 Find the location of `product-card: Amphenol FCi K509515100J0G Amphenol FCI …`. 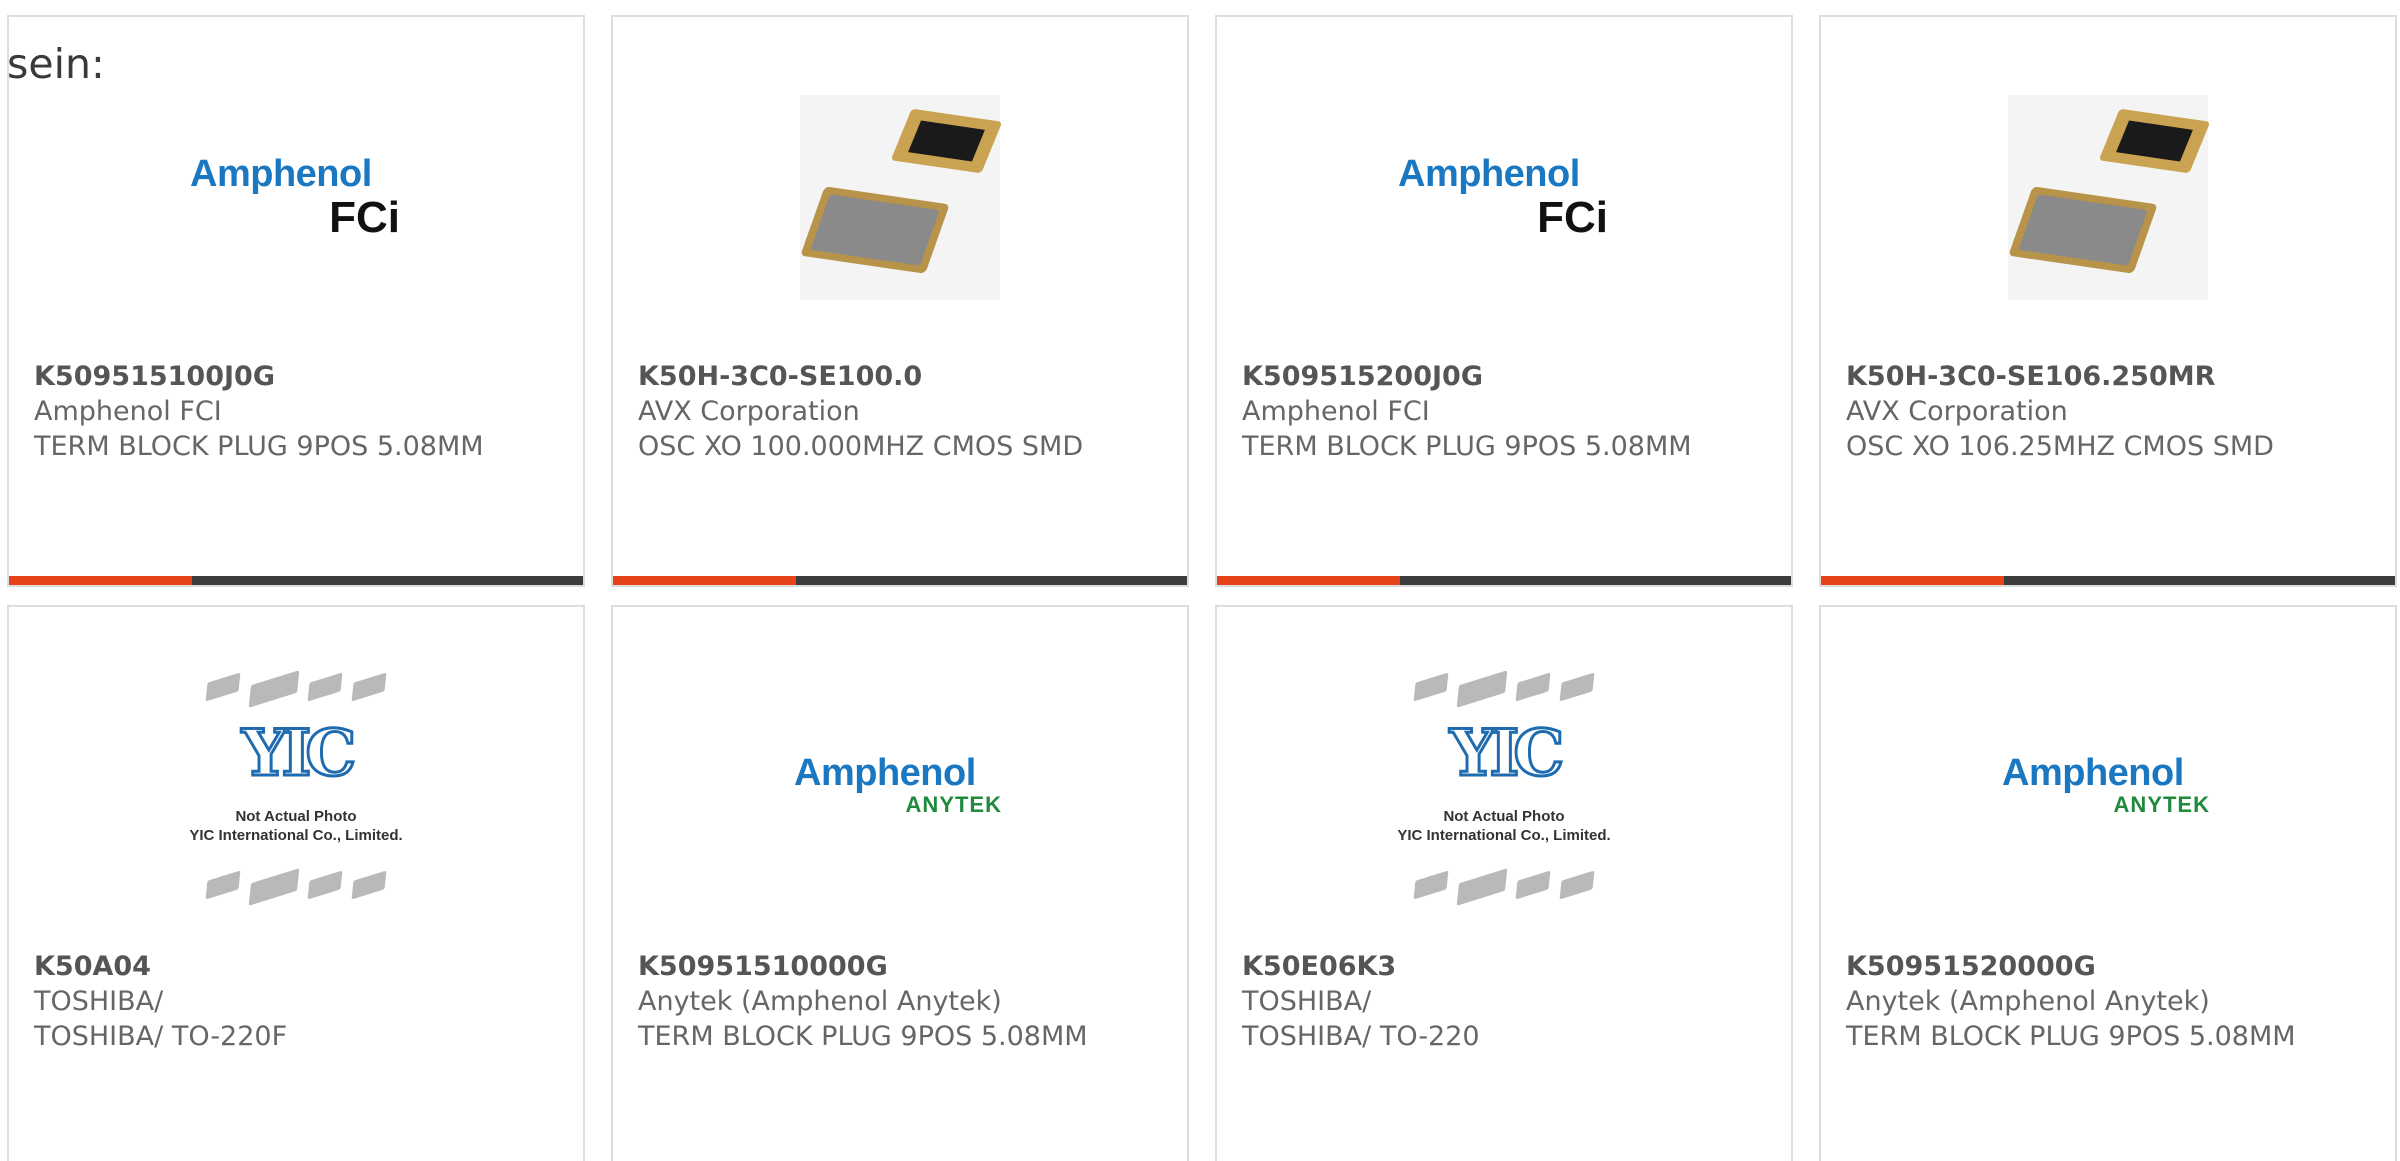

product-card: Amphenol FCi K509515100J0G Amphenol FCI … is located at coordinates (296, 301).